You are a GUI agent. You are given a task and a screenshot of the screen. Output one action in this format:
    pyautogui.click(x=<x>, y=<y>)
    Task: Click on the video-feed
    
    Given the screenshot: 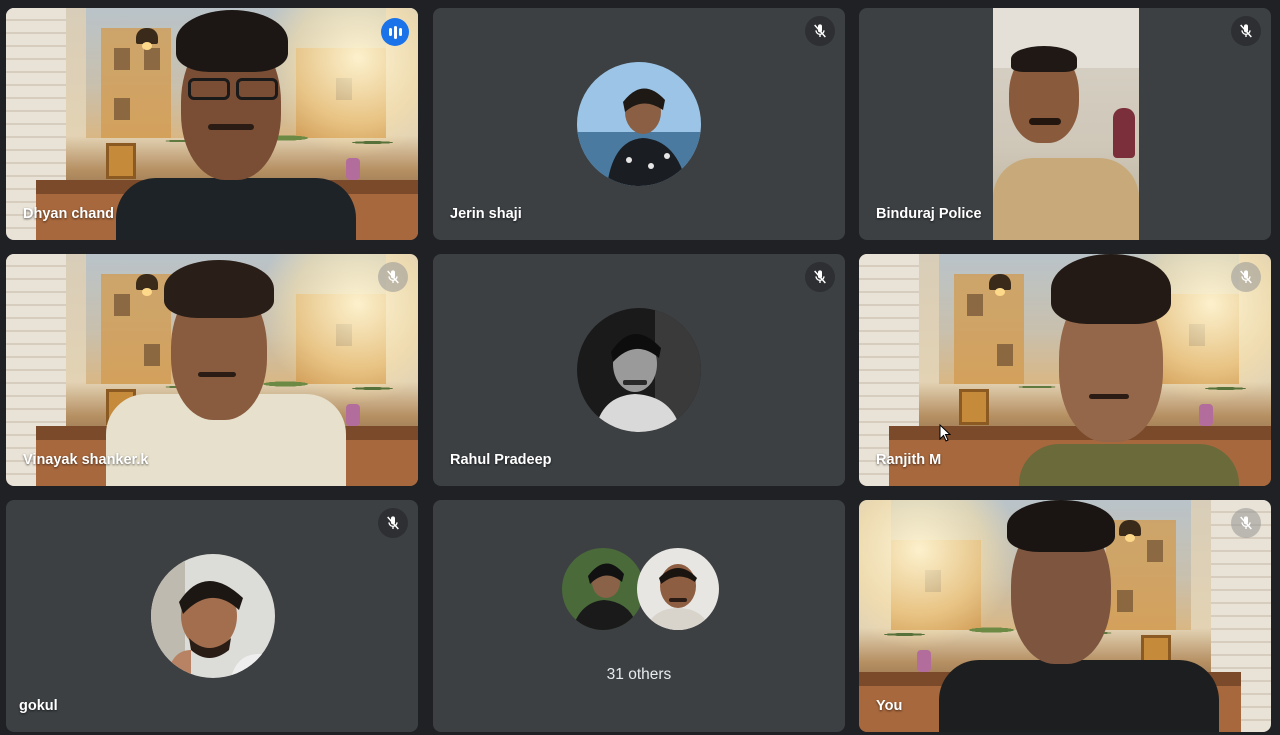 What is the action you would take?
    pyautogui.click(x=1066, y=124)
    